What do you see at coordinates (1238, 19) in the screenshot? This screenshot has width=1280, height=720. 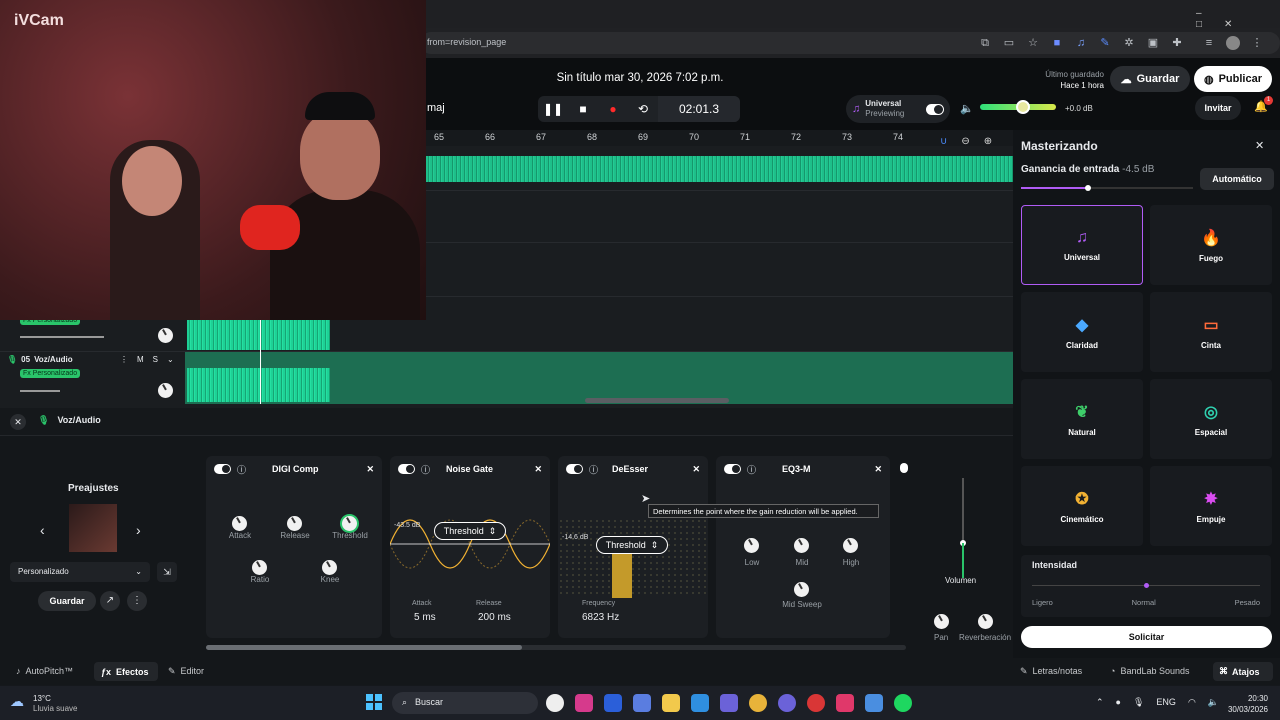 I see `window-controls: –□✕` at bounding box center [1238, 19].